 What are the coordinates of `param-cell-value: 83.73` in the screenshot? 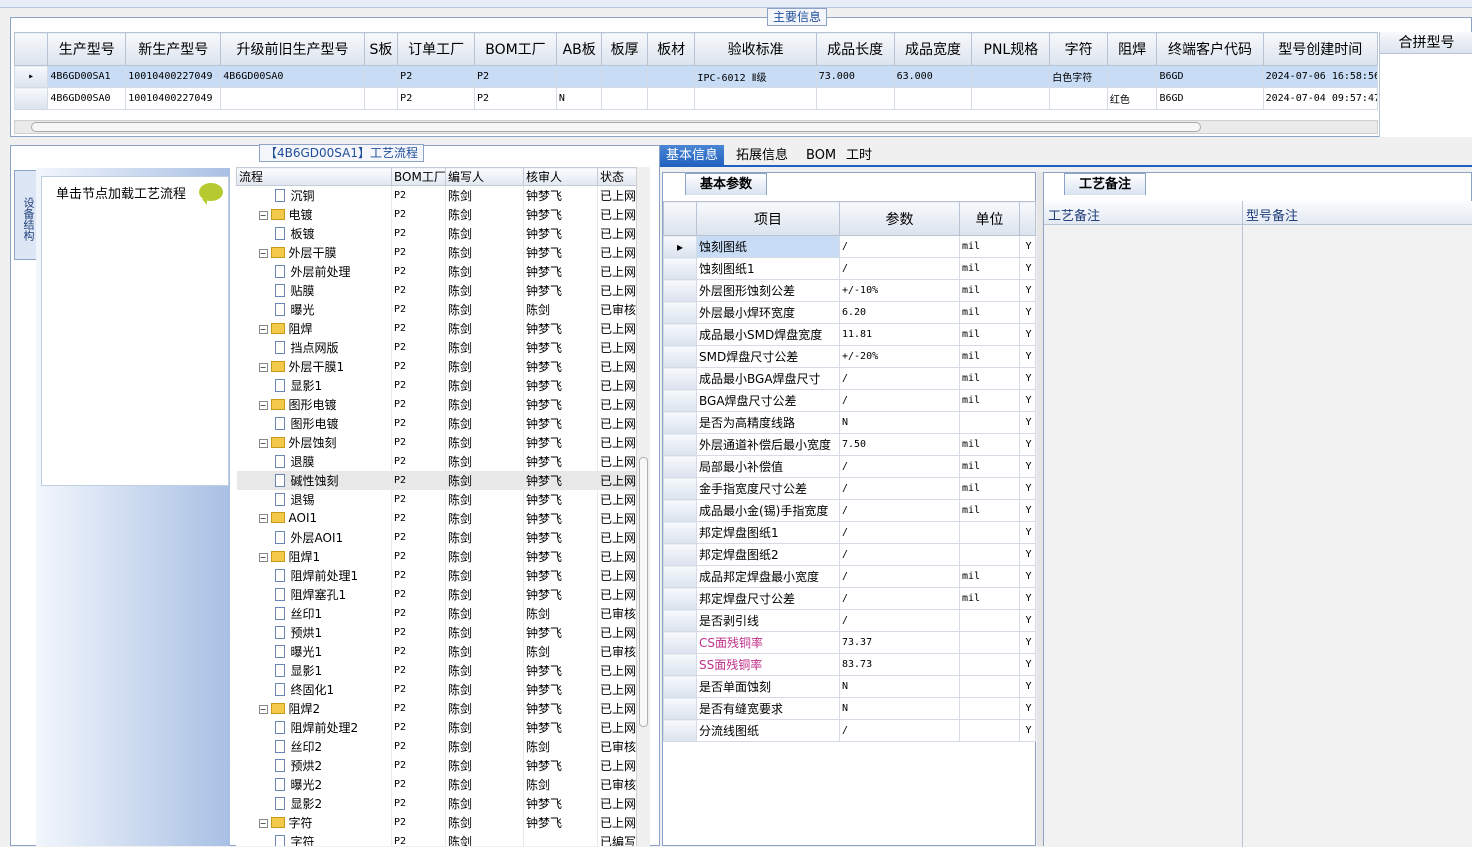 It's located at (899, 664).